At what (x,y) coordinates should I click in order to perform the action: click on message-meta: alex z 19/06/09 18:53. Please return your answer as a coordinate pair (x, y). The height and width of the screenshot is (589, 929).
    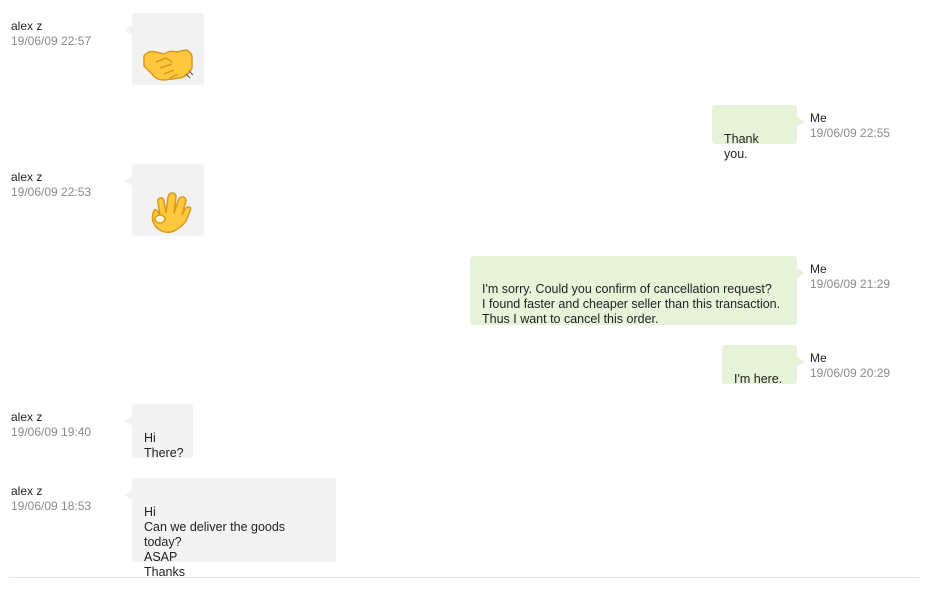
    Looking at the image, I should click on (51, 499).